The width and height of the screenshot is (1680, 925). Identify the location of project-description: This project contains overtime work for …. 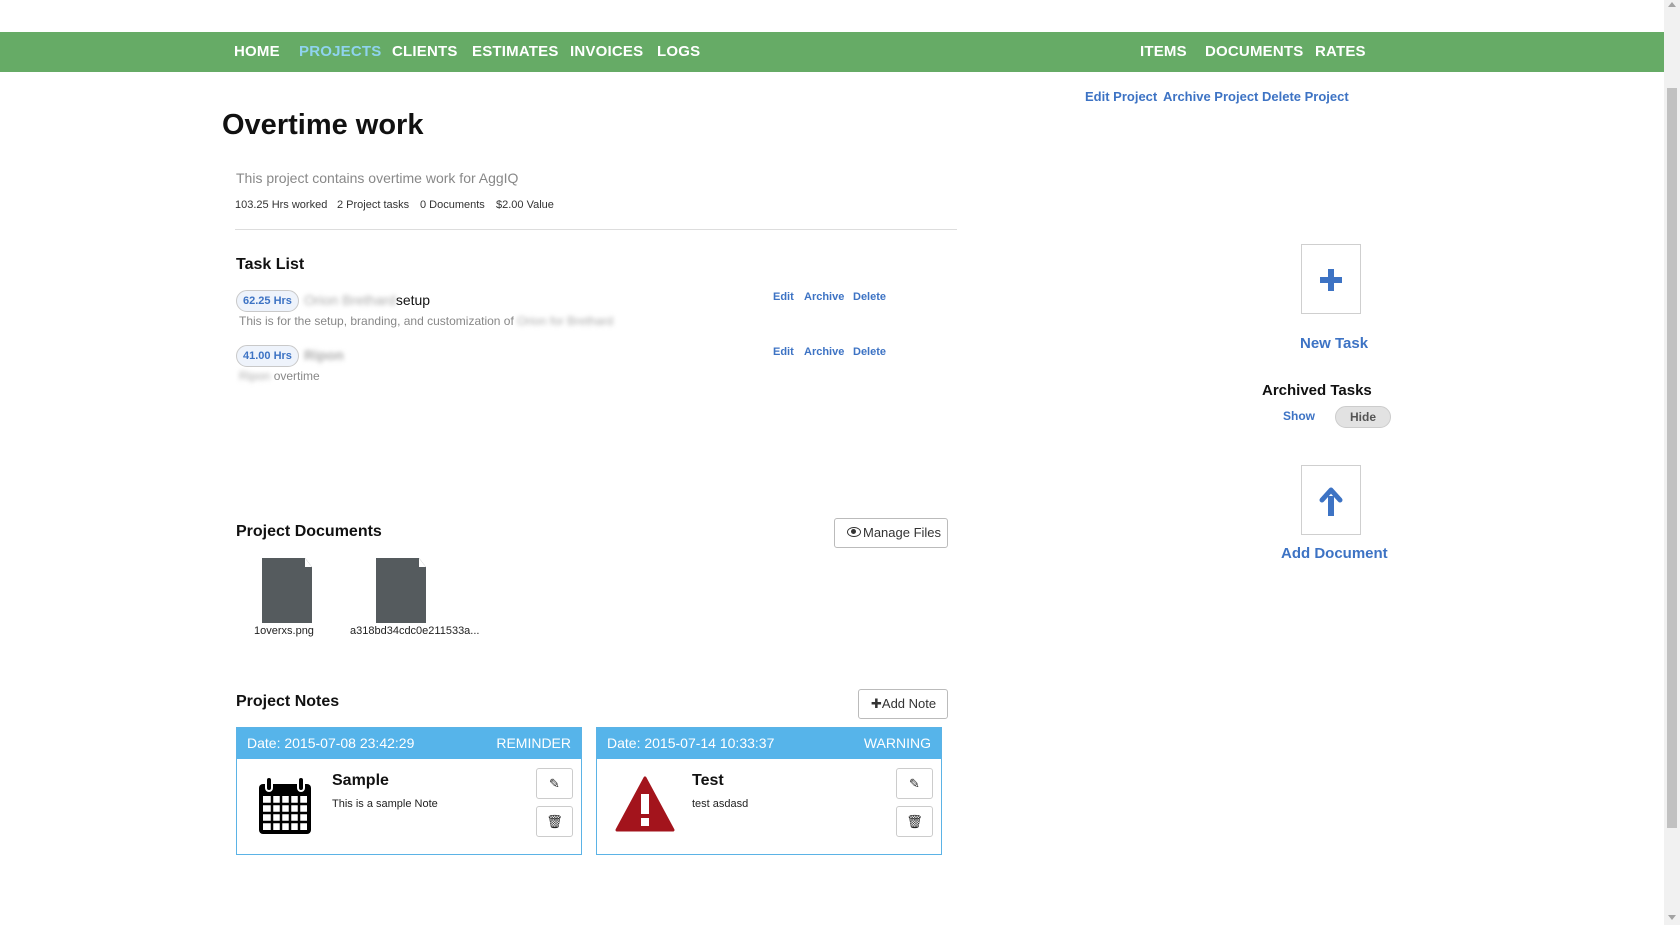
(377, 178).